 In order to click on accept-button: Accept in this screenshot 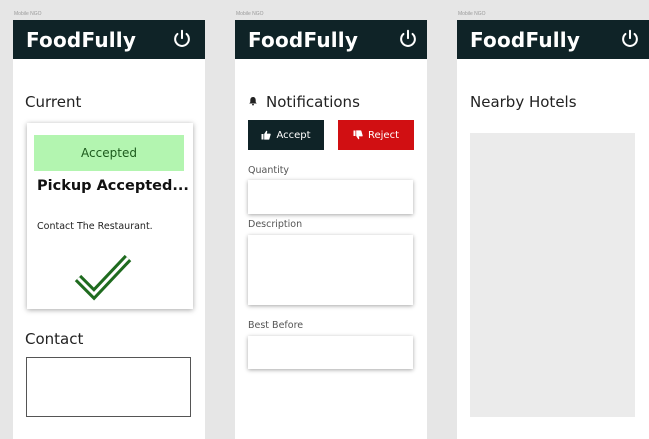, I will do `click(286, 135)`.